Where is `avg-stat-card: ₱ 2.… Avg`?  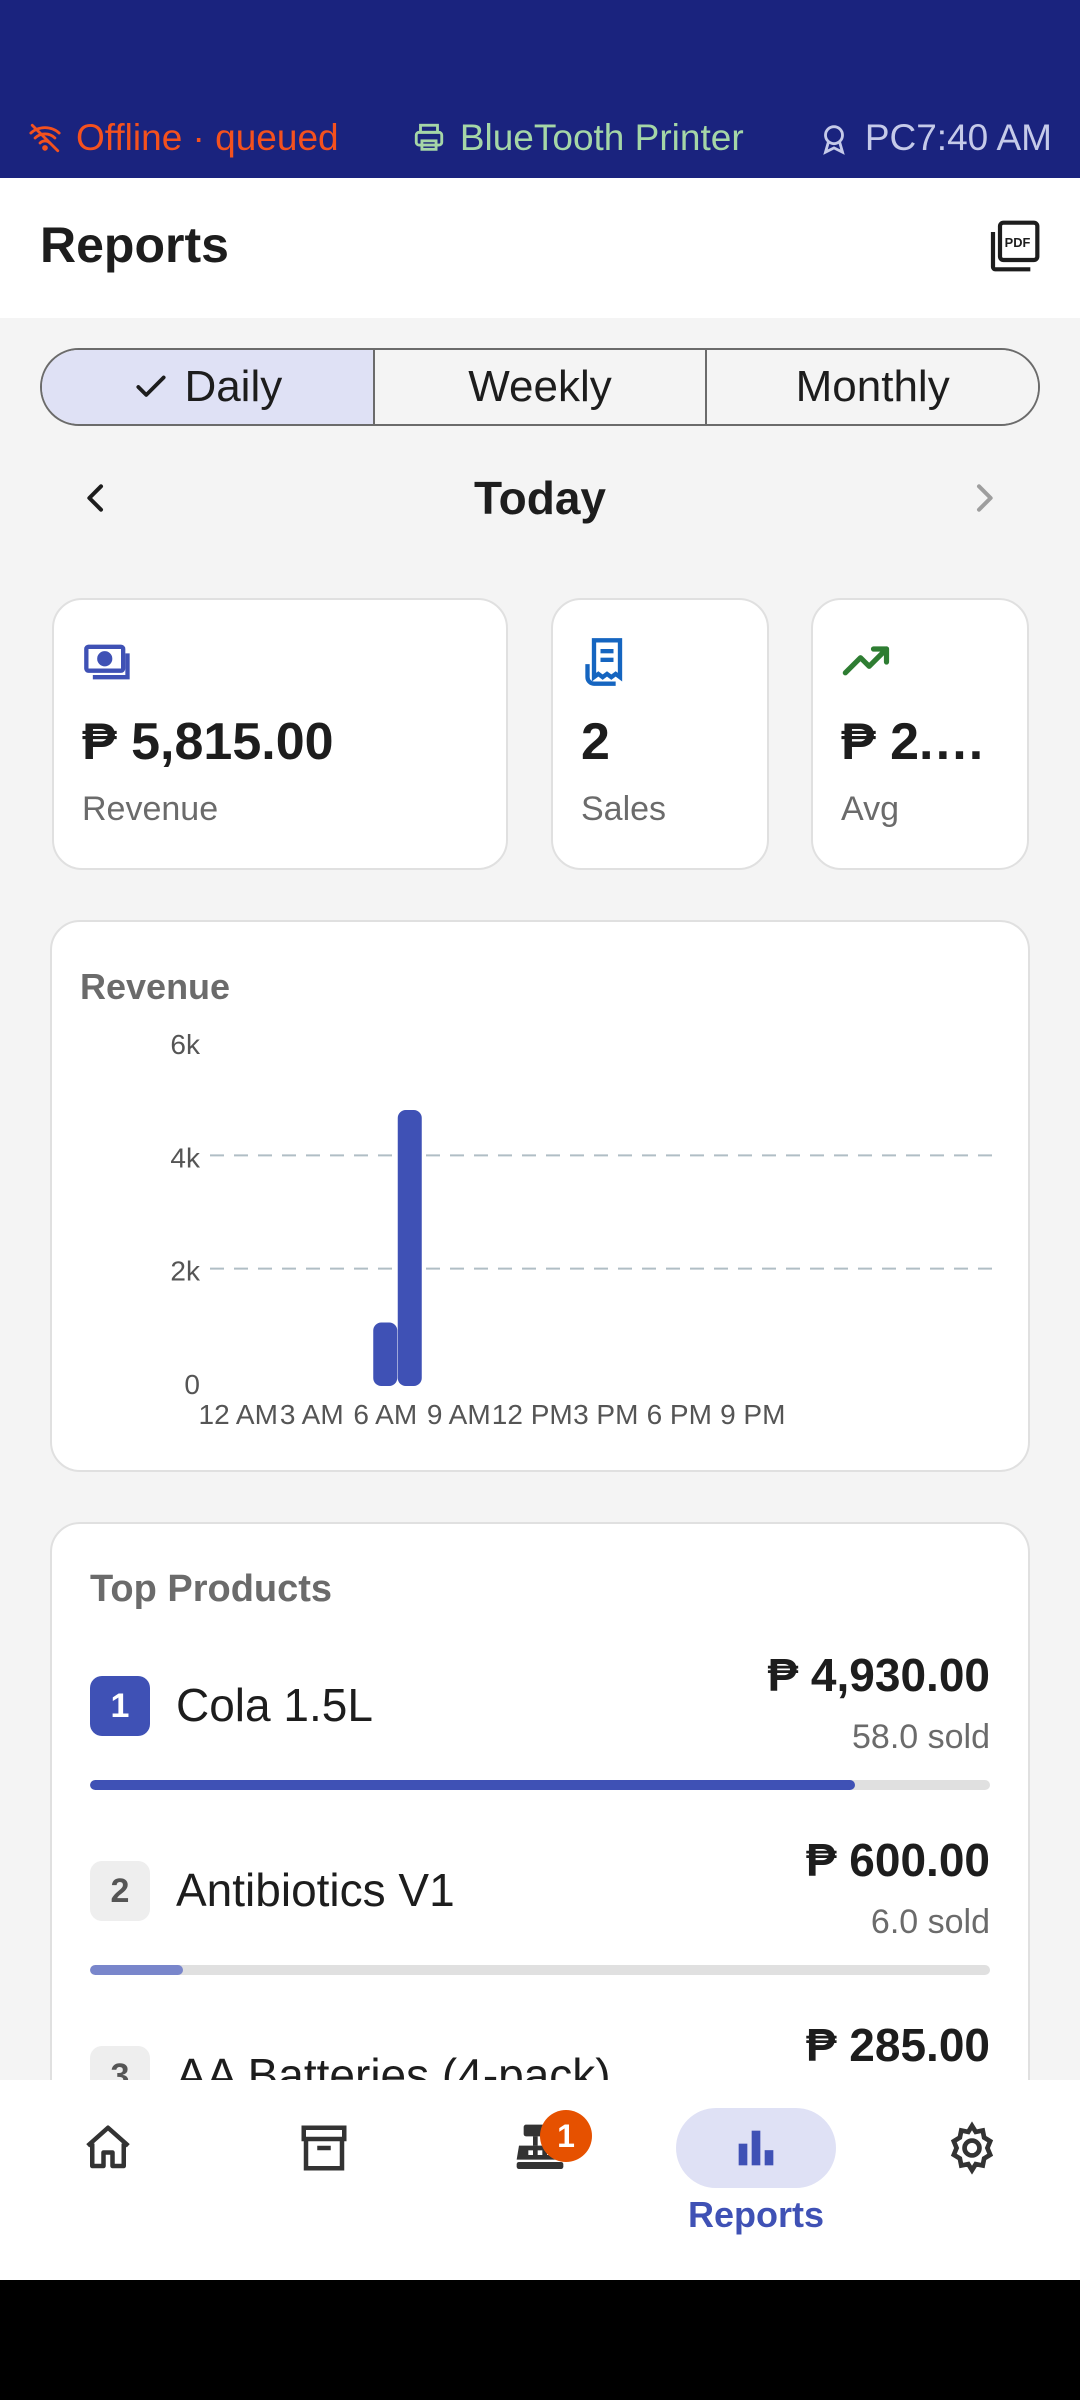
avg-stat-card: ₱ 2.… Avg is located at coordinates (920, 734).